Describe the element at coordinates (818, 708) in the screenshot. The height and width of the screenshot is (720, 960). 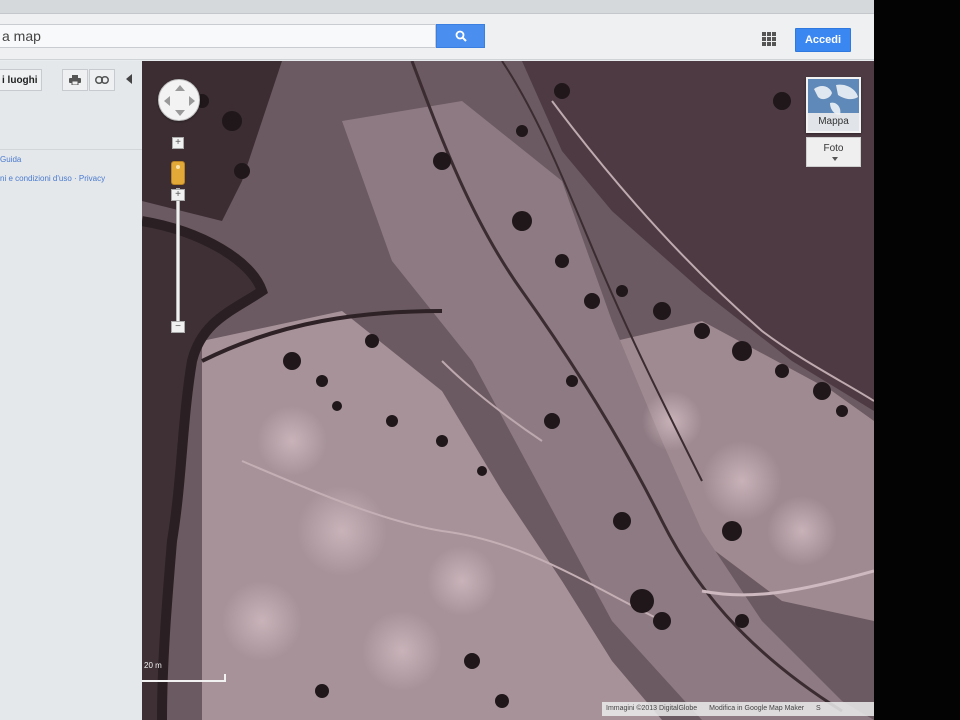
I see `attribution-extra: S` at that location.